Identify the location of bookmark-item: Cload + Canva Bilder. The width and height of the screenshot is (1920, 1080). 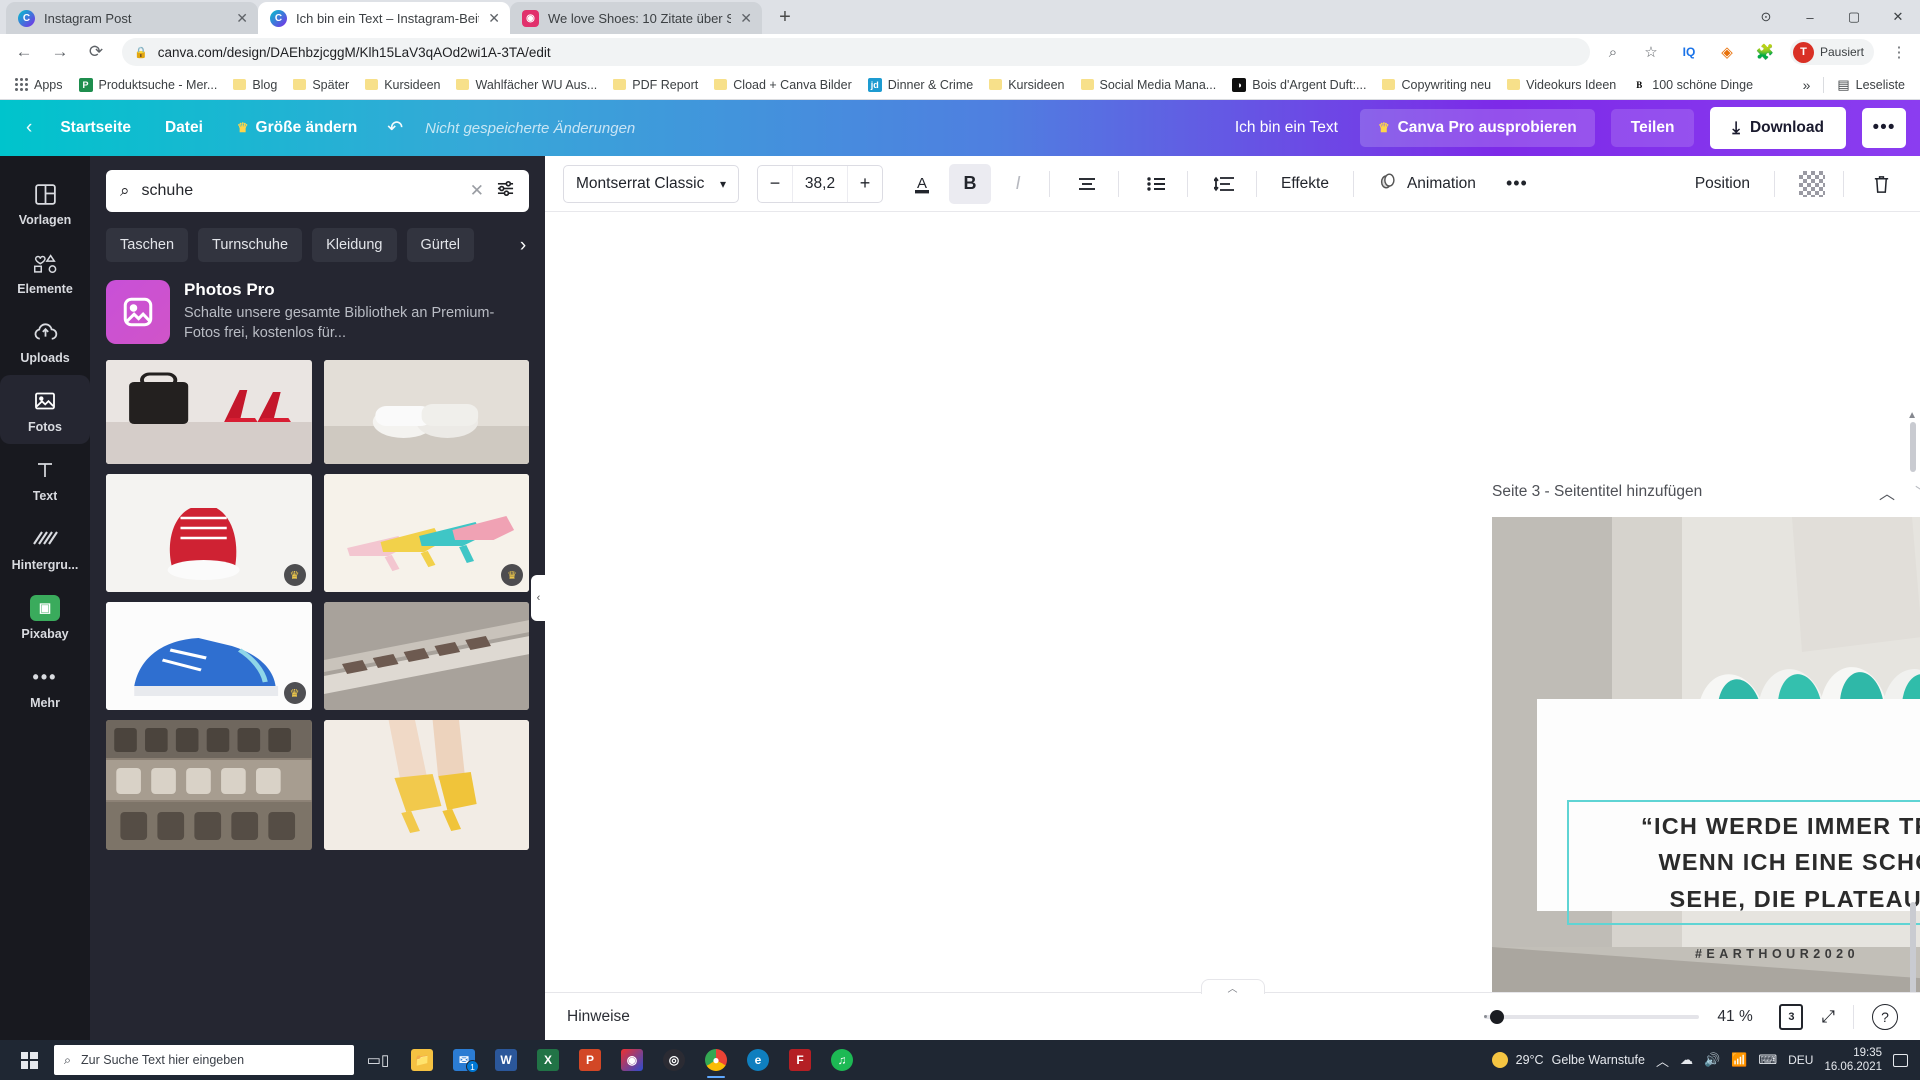
(782, 85).